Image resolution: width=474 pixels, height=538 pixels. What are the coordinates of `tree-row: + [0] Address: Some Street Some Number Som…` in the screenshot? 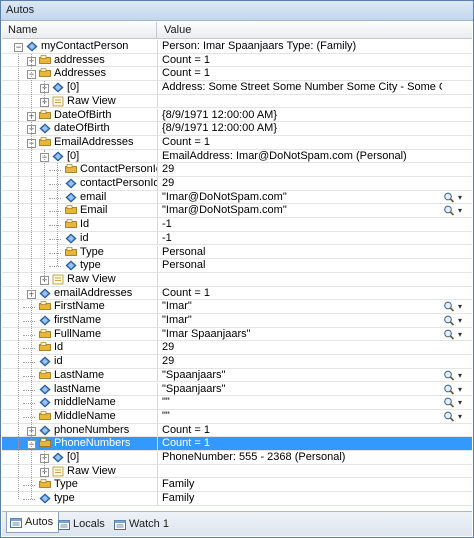 It's located at (237, 88).